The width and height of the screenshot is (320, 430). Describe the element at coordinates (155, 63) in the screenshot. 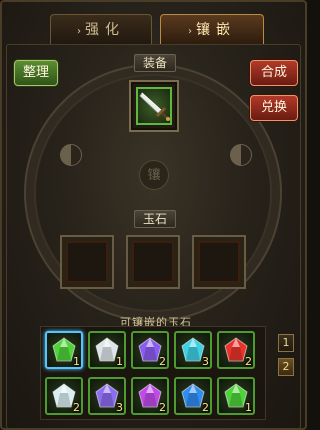

I see `equipment-label: 装备` at that location.